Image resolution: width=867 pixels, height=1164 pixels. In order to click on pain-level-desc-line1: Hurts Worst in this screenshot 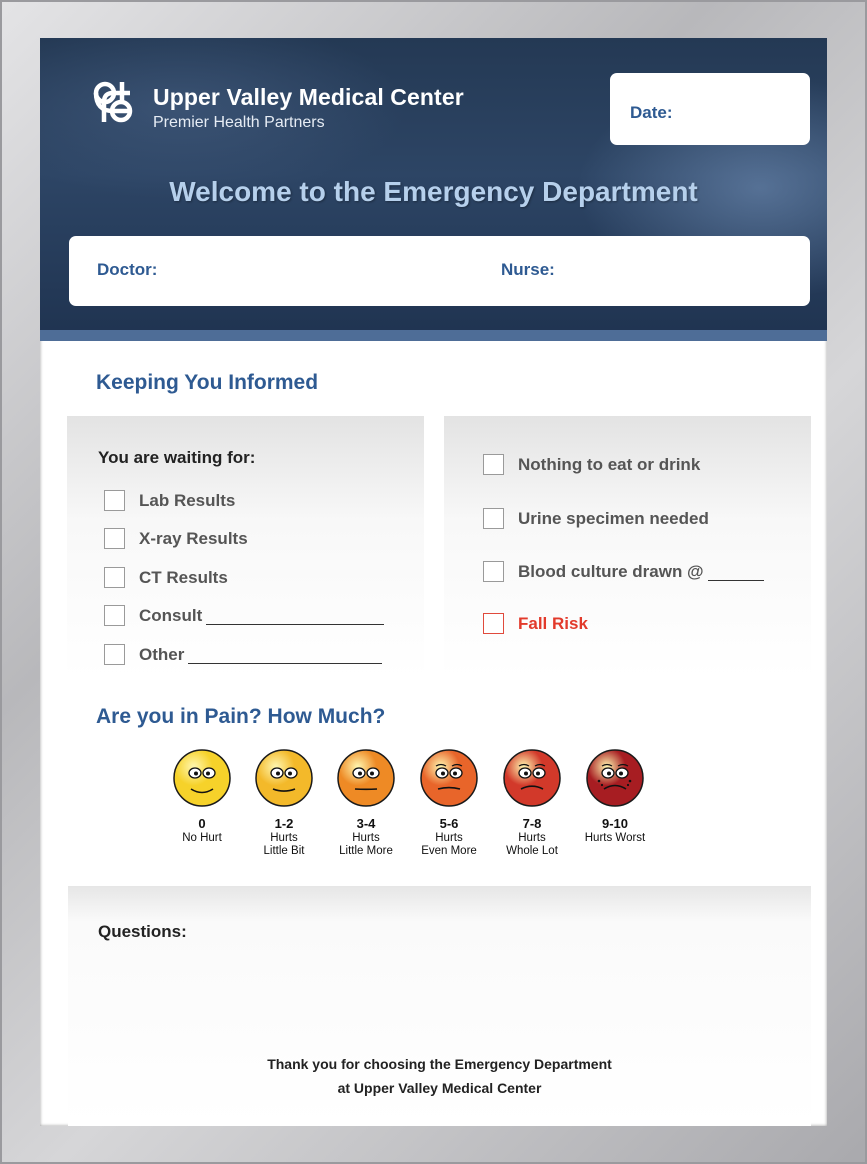, I will do `click(615, 838)`.